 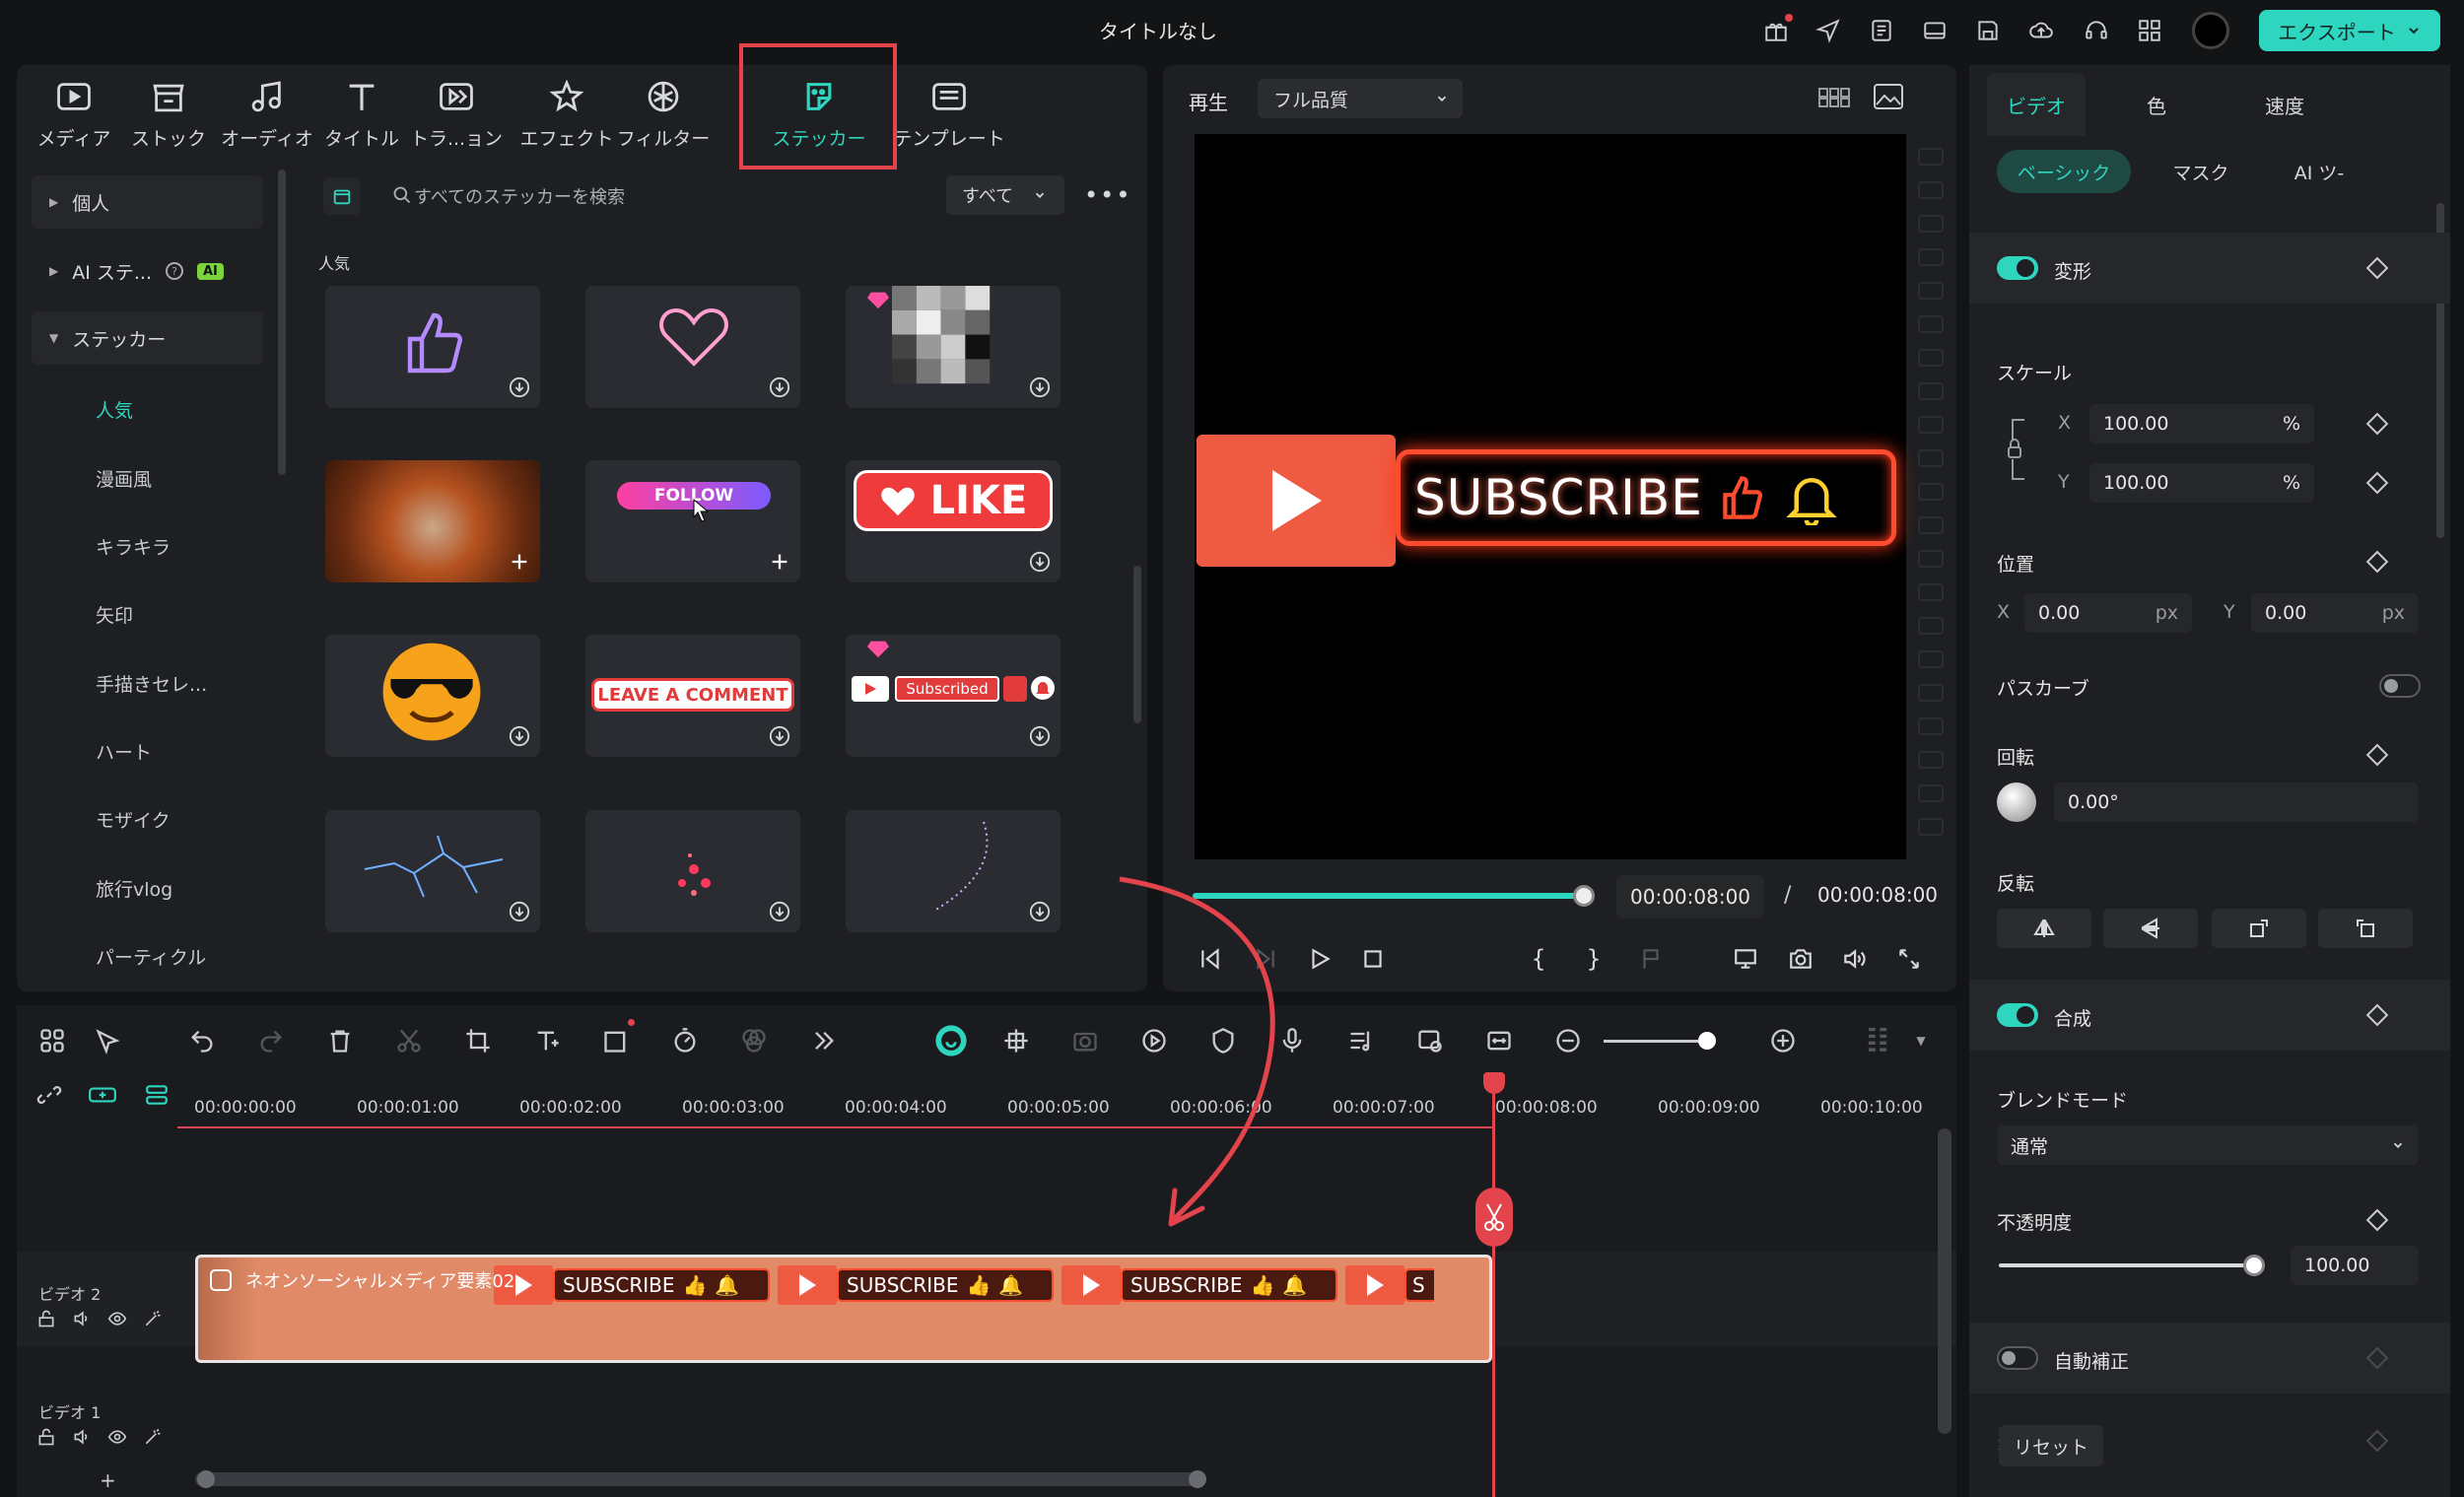 What do you see at coordinates (2016, 802) in the screenshot?
I see `rotation-dial` at bounding box center [2016, 802].